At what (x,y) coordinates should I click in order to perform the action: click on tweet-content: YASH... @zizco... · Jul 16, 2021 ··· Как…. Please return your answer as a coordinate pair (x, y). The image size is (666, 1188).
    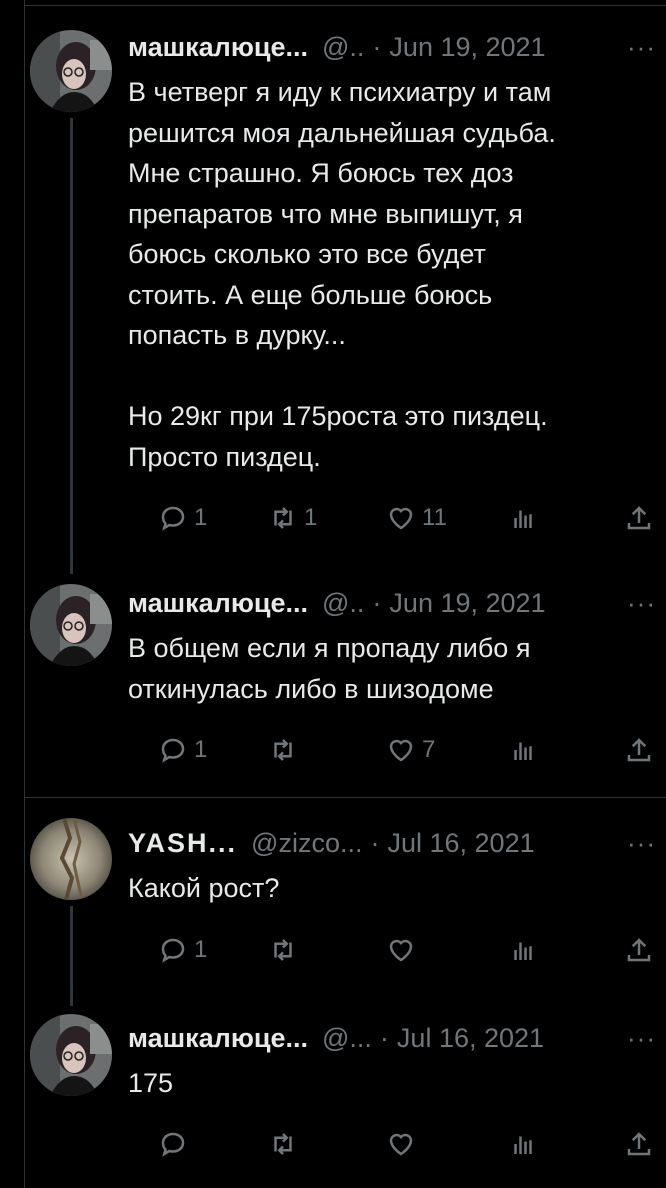
    Looking at the image, I should click on (393, 867).